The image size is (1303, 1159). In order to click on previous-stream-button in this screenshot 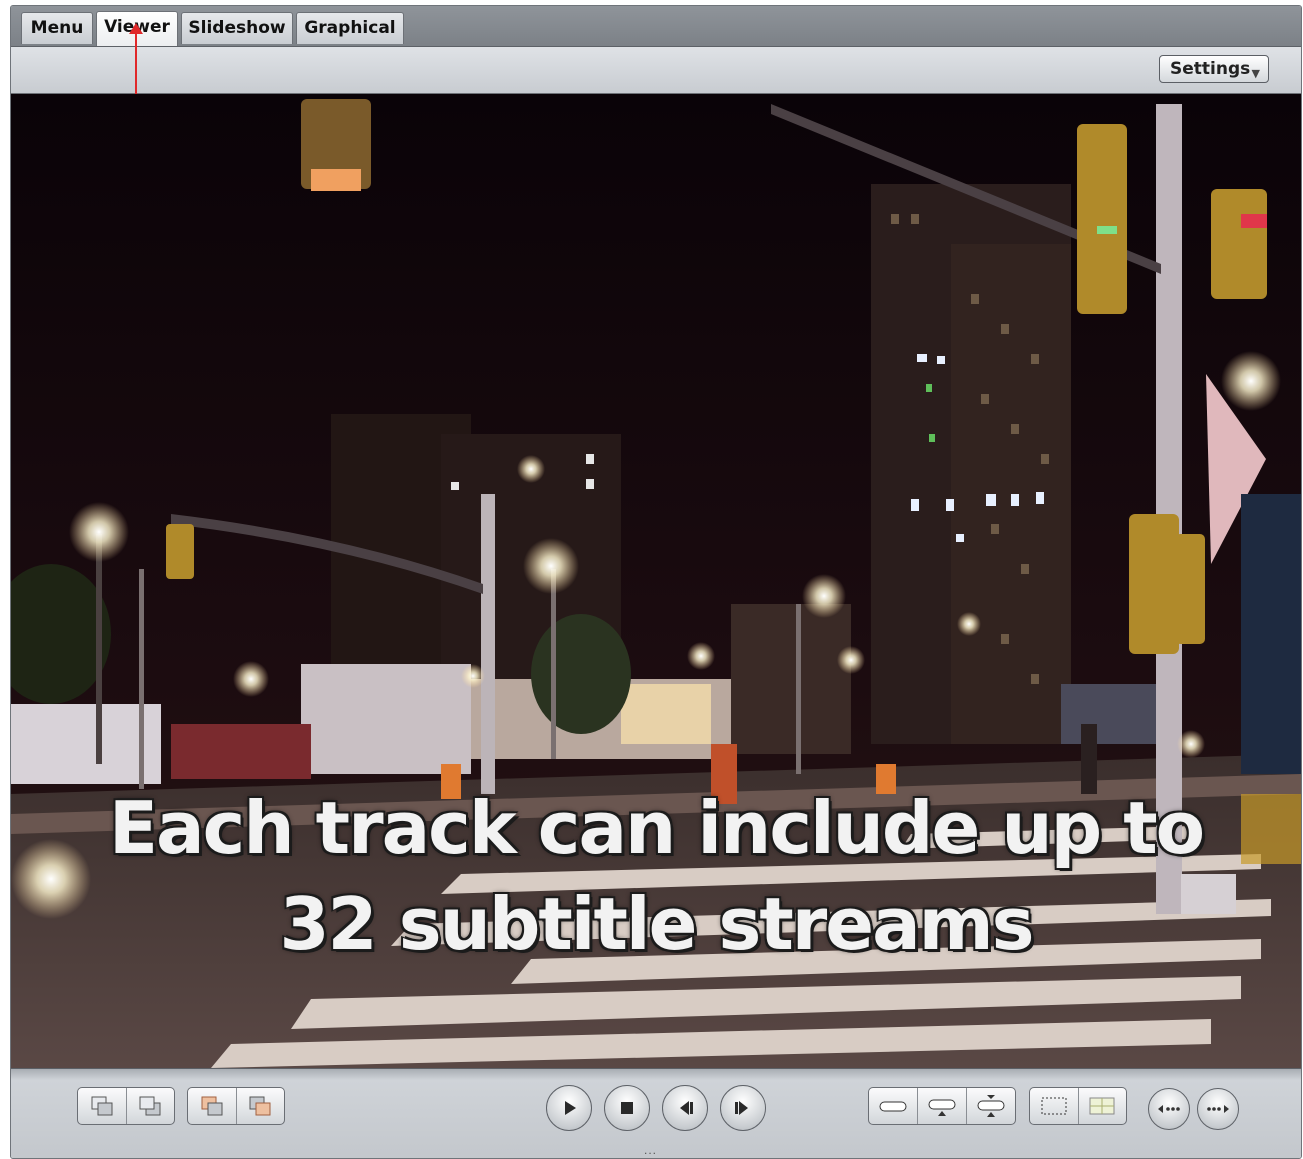, I will do `click(1169, 1109)`.